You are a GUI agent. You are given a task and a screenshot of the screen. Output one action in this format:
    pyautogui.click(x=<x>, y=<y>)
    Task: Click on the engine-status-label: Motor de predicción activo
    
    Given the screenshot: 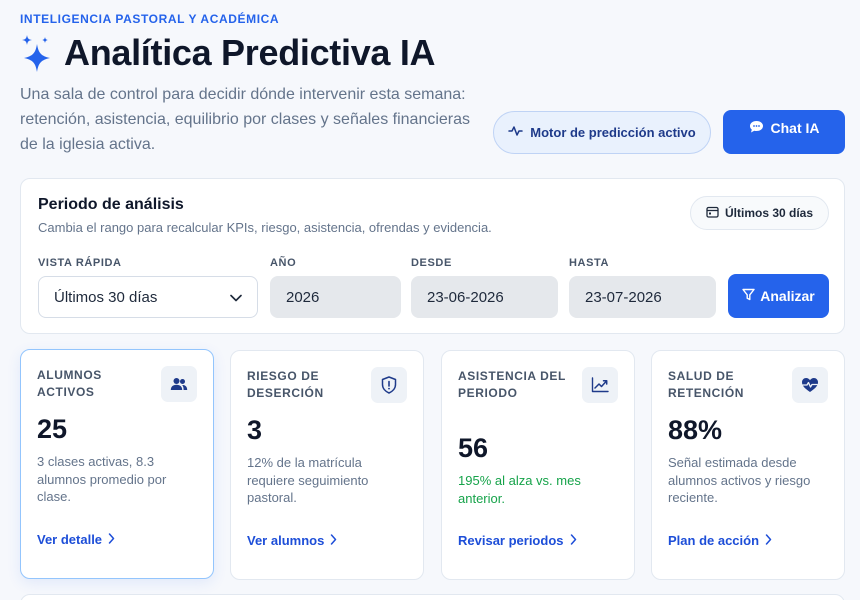 What is the action you would take?
    pyautogui.click(x=613, y=132)
    